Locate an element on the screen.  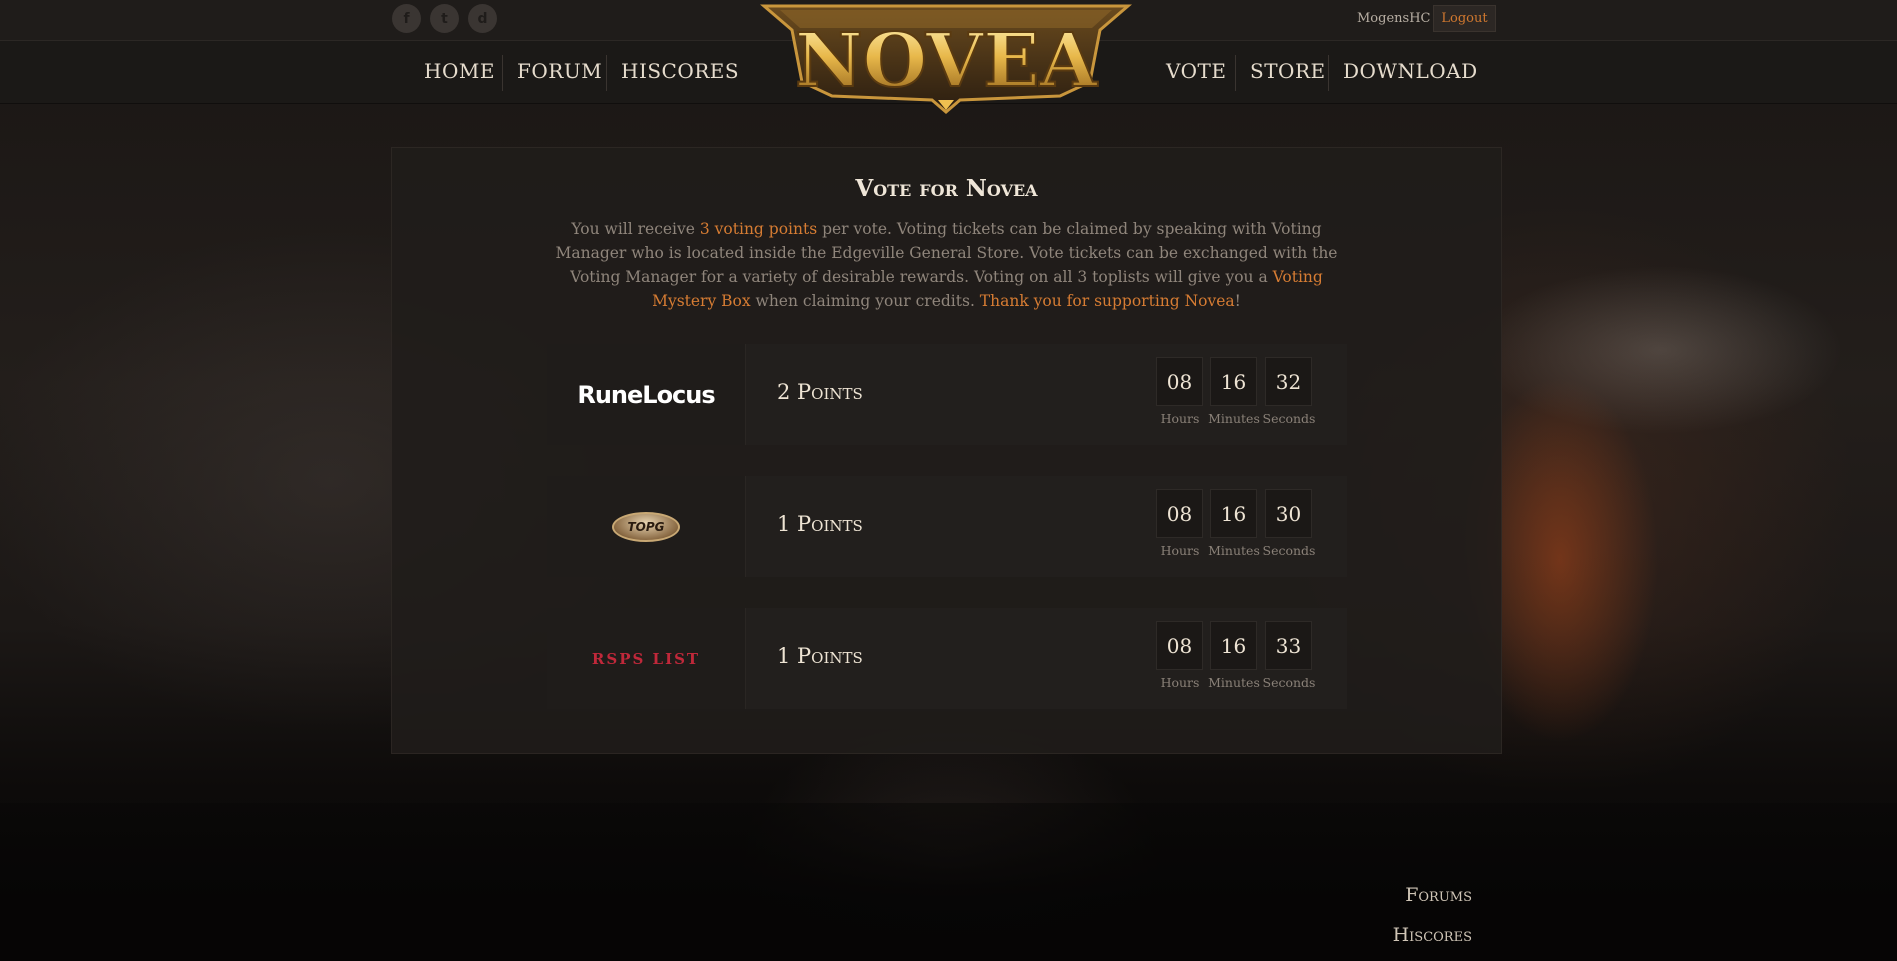
seconds-timer: 33 Seconds is located at coordinates (1289, 655).